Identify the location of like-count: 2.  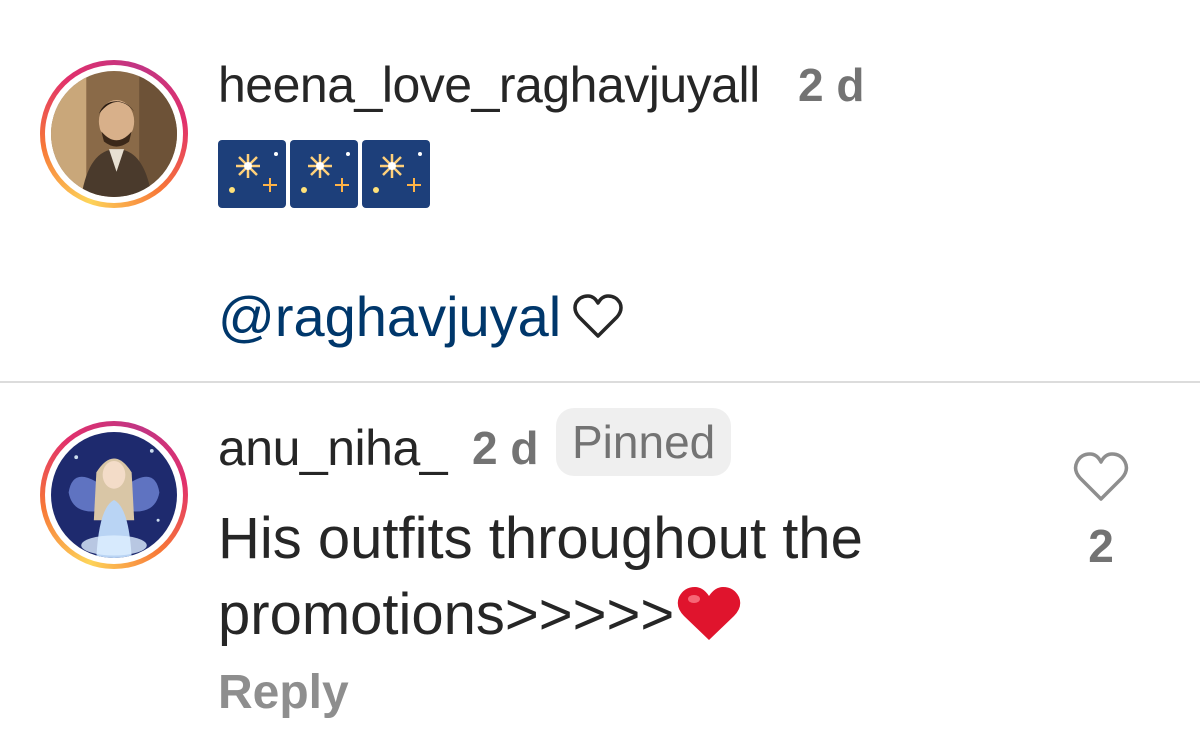
(1101, 546).